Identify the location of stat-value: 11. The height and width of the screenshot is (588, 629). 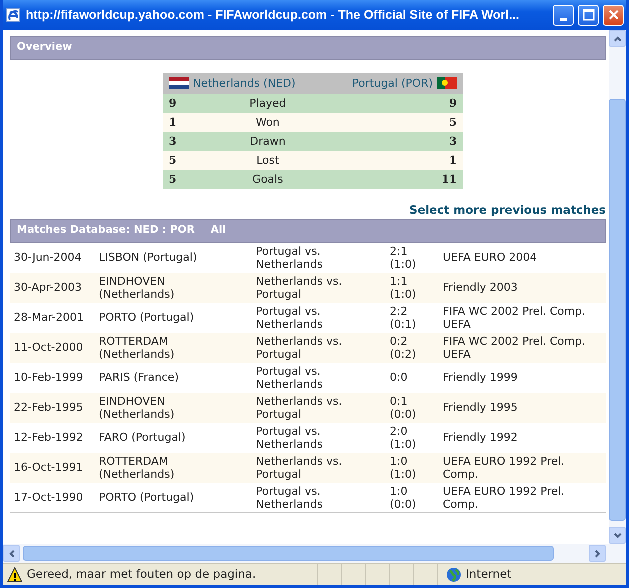
(394, 179).